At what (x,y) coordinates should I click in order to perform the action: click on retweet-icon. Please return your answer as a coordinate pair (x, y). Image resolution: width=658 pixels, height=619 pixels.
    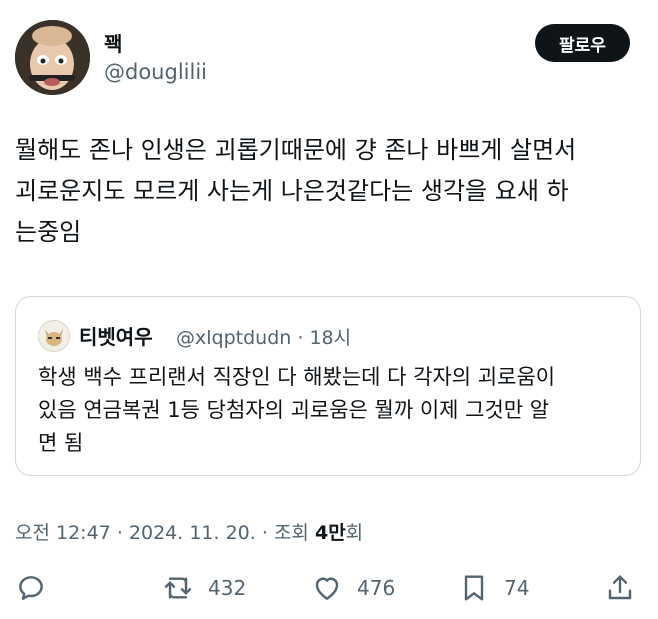
    Looking at the image, I should click on (178, 588).